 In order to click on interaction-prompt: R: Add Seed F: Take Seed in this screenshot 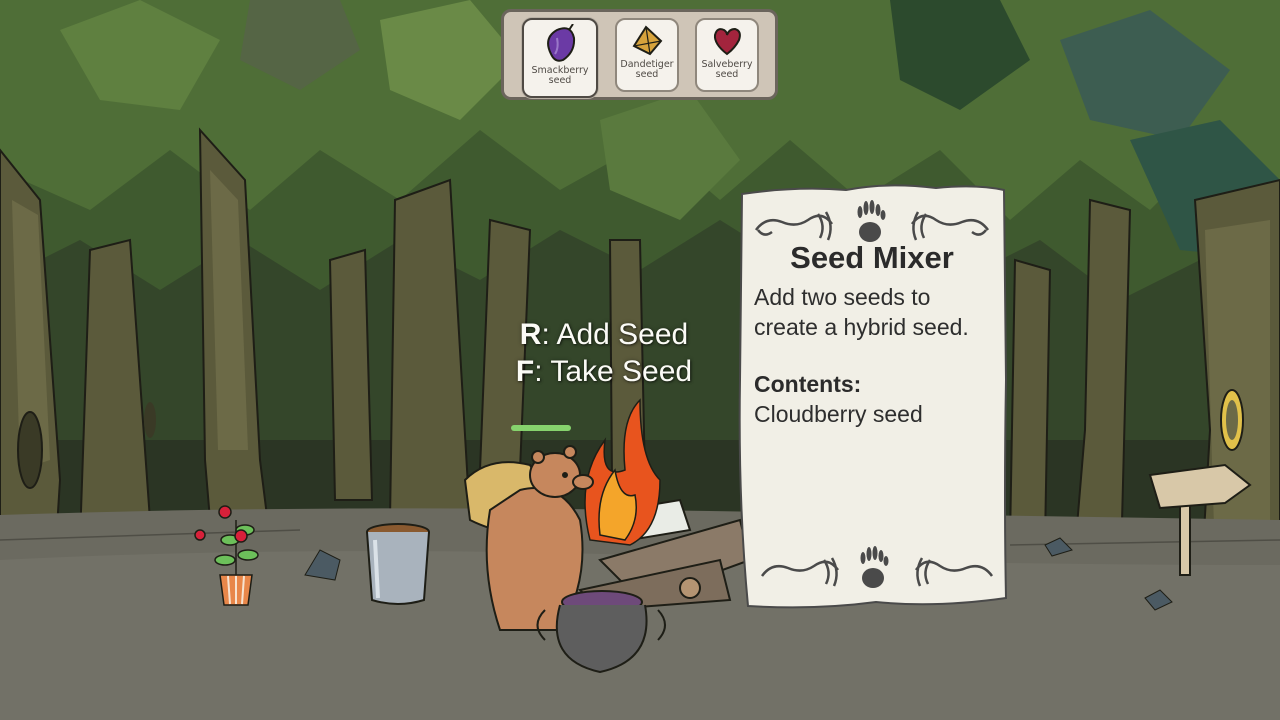, I will do `click(604, 353)`.